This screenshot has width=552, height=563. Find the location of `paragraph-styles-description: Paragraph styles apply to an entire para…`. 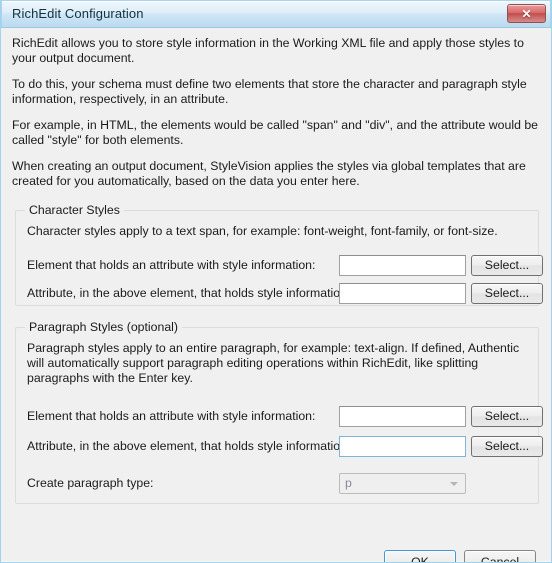

paragraph-styles-description: Paragraph styles apply to an entire para… is located at coordinates (273, 363).